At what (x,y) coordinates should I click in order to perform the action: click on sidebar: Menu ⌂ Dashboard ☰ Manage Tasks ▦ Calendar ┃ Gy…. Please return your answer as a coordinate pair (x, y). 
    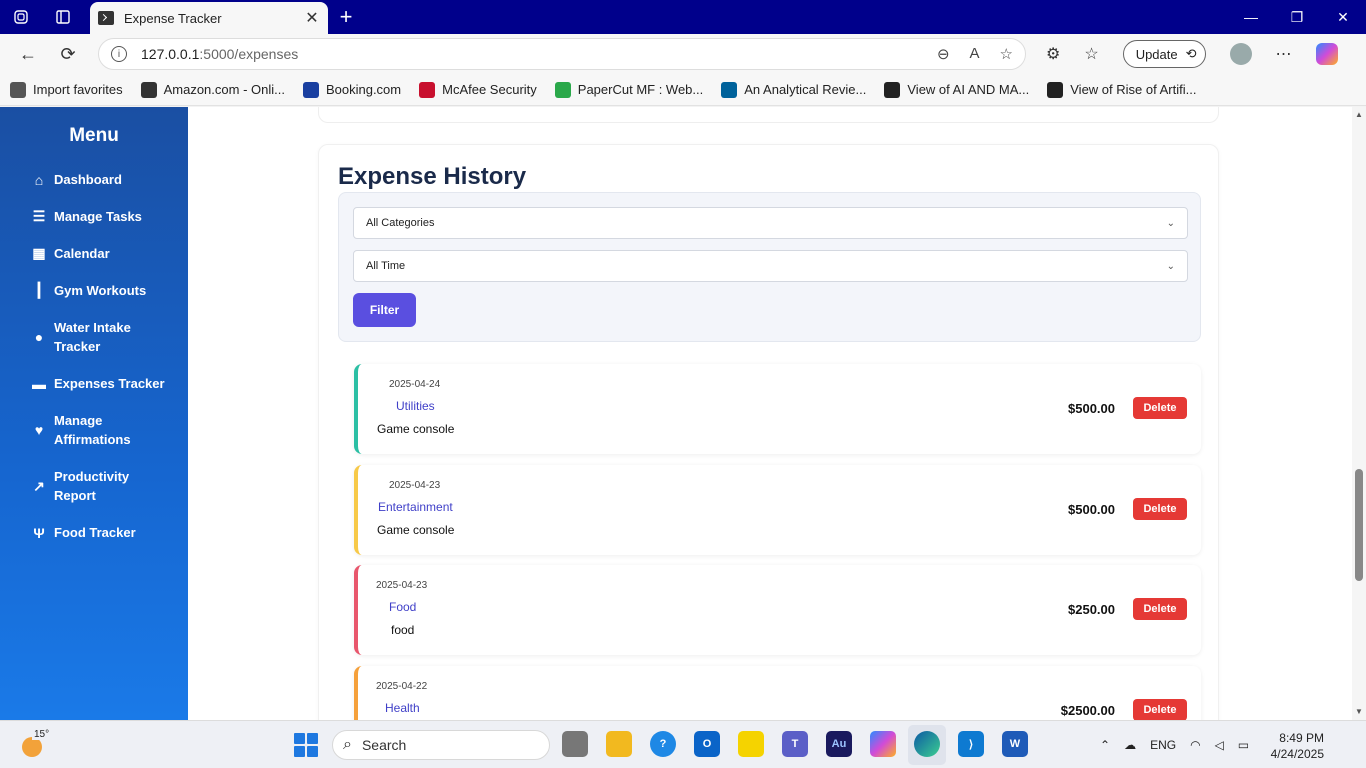
    Looking at the image, I should click on (94, 413).